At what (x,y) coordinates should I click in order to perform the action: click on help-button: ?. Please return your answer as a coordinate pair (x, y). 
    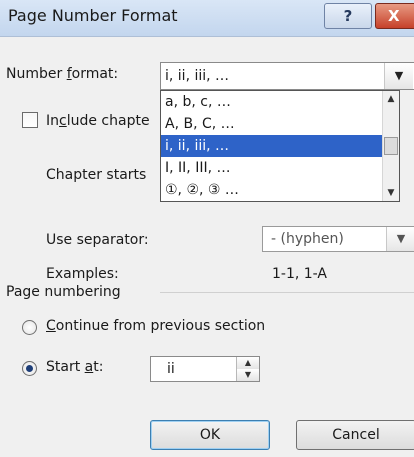
    Looking at the image, I should click on (348, 16).